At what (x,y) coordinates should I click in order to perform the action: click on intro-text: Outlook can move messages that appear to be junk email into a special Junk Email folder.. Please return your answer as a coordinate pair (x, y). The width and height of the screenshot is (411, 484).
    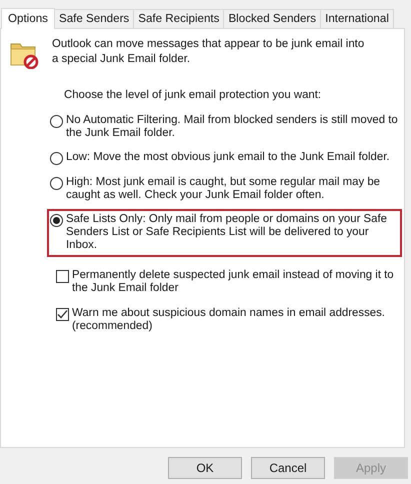
    Looking at the image, I should click on (209, 52).